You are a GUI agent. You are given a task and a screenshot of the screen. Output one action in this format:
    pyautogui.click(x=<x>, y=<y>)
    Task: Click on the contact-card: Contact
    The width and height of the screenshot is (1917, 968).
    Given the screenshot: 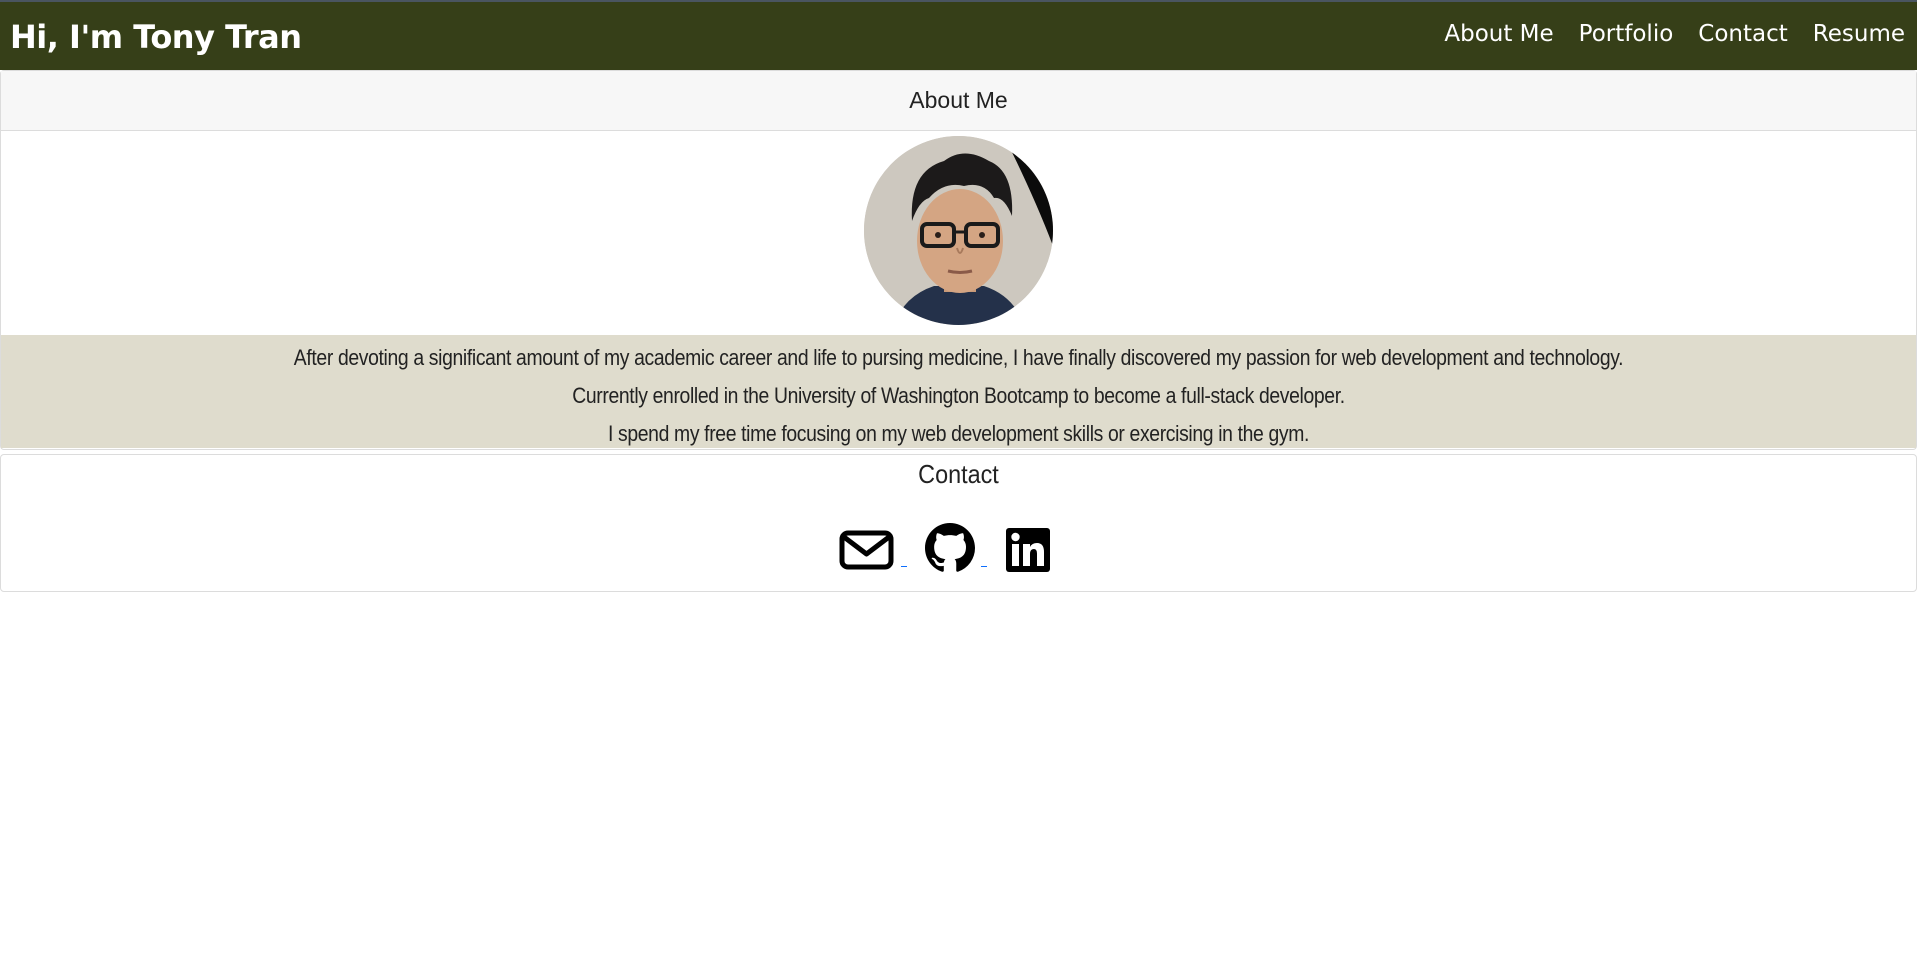 What is the action you would take?
    pyautogui.click(x=958, y=523)
    